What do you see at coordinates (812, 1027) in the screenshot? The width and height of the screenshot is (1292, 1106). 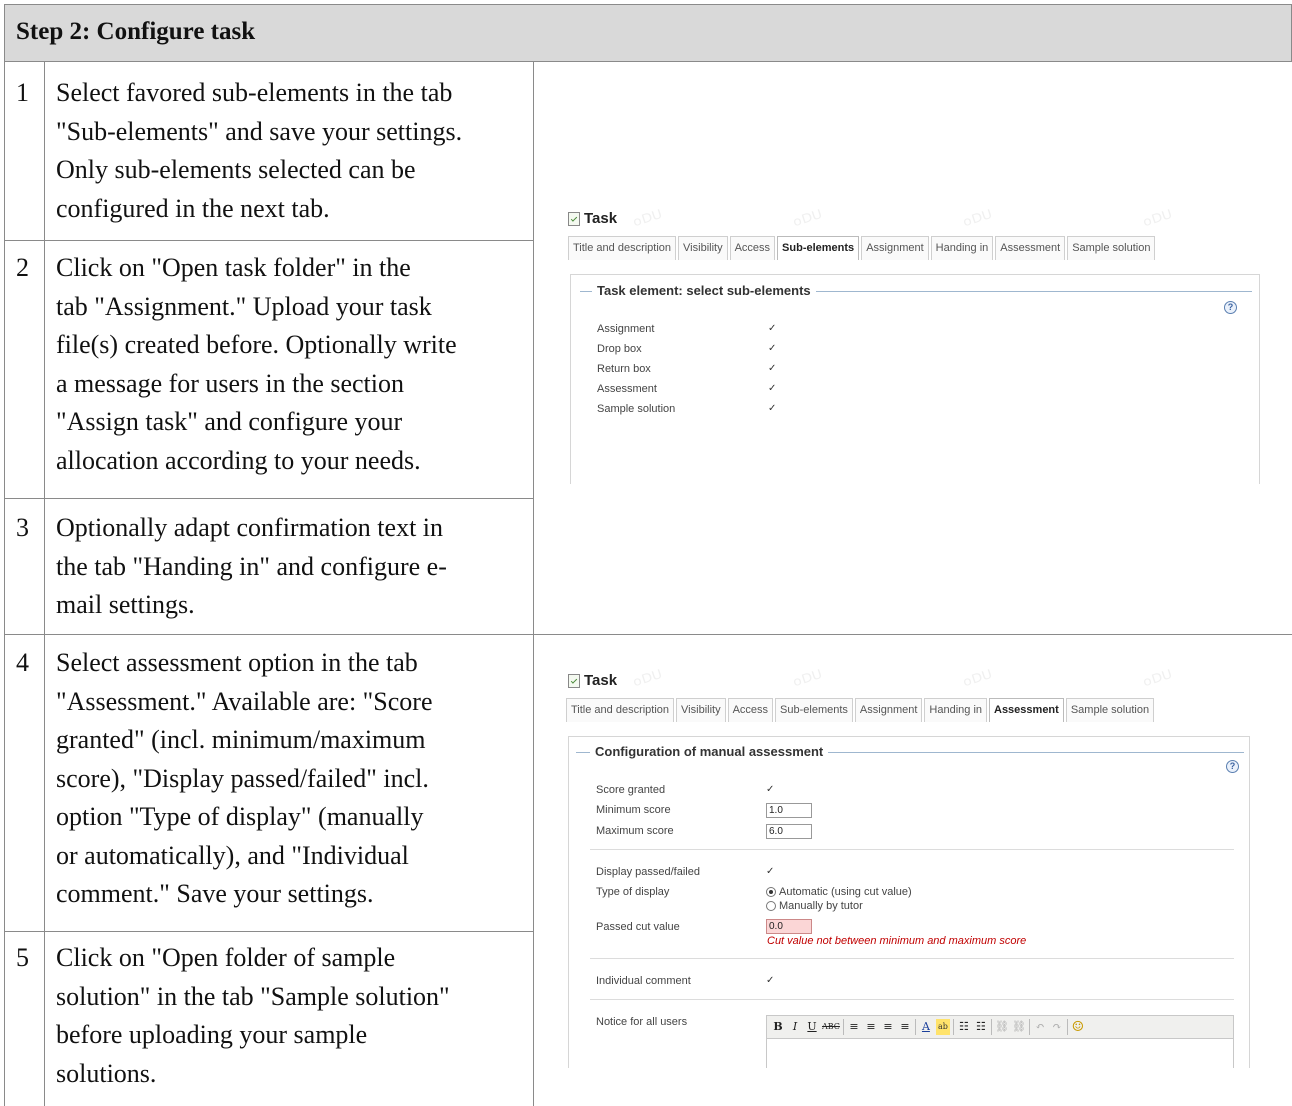 I see `underline-button: U` at bounding box center [812, 1027].